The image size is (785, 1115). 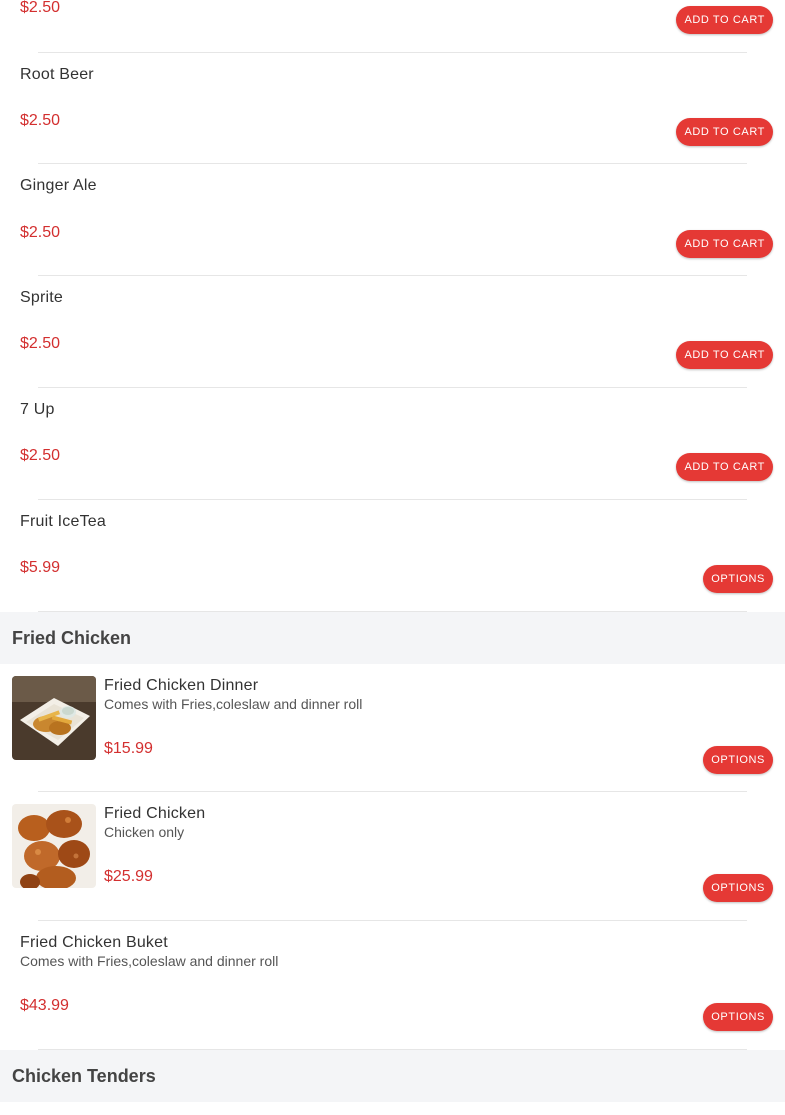 I want to click on item-price: $25.99, so click(x=128, y=876).